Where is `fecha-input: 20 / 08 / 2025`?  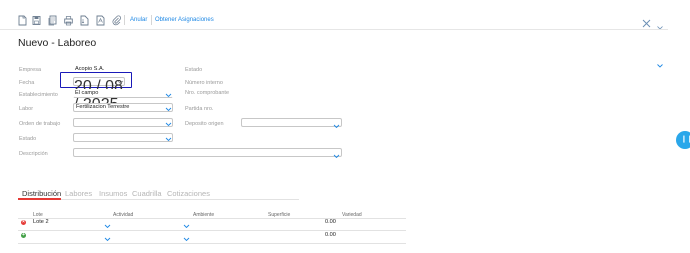
fecha-input: 20 / 08 / 2025 is located at coordinates (99, 95).